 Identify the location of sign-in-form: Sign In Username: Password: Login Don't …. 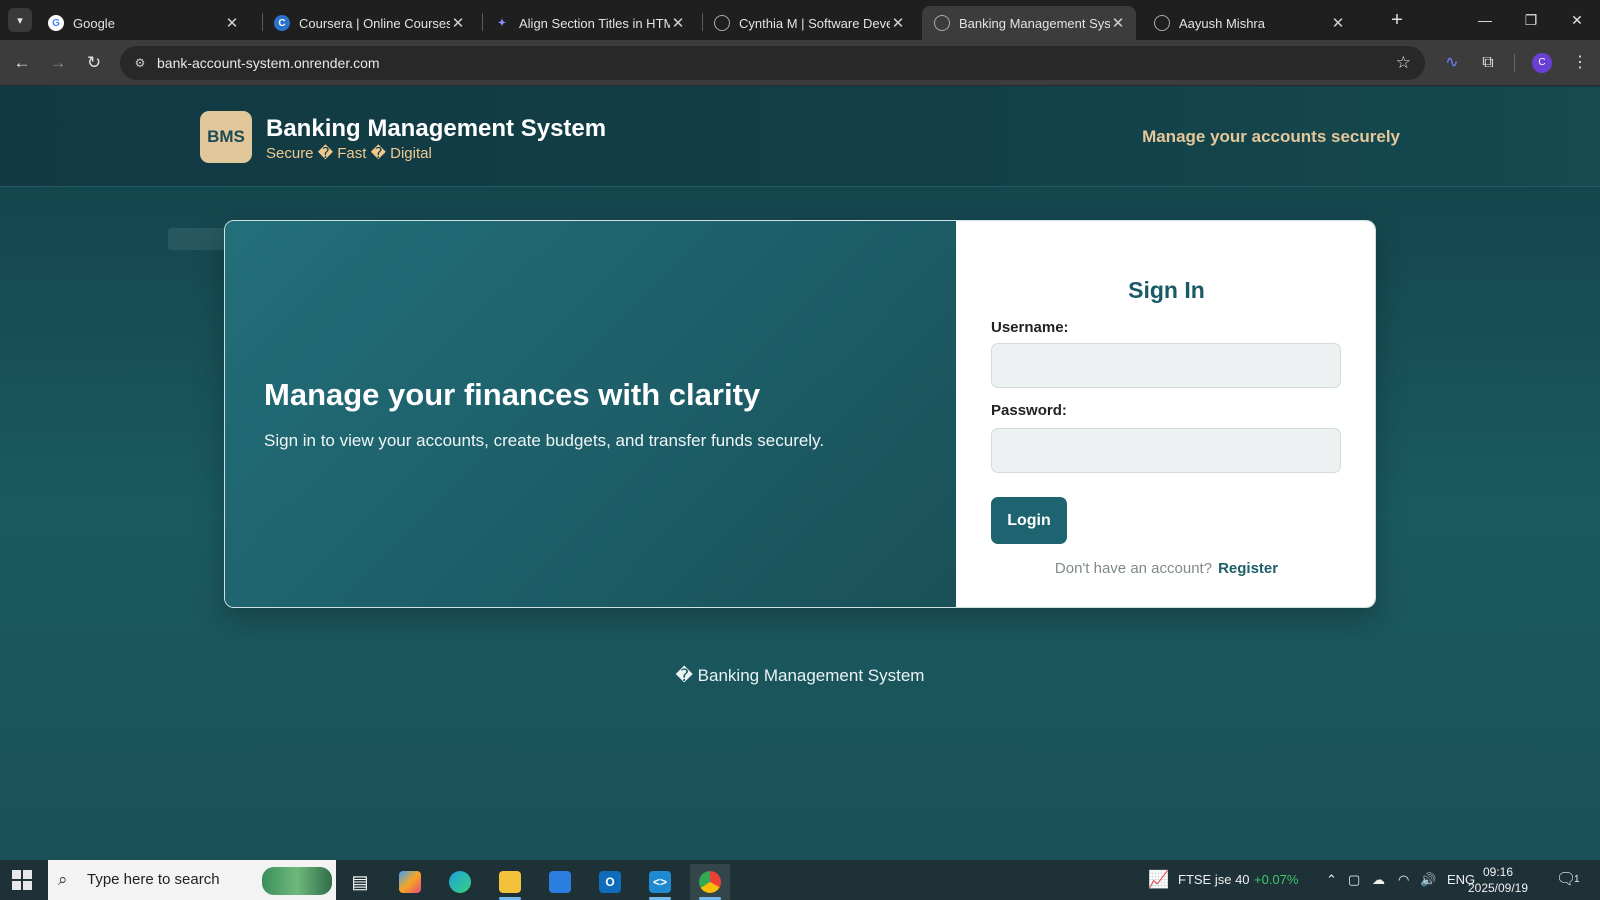
(1165, 414).